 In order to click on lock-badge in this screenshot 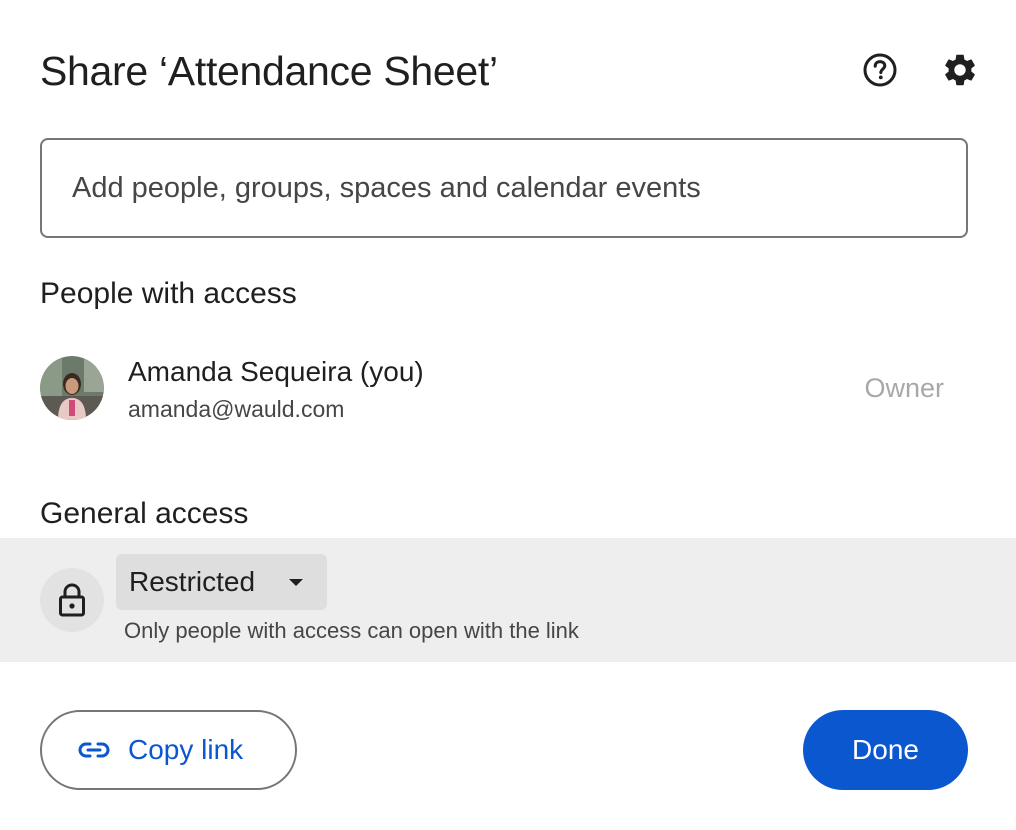, I will do `click(72, 600)`.